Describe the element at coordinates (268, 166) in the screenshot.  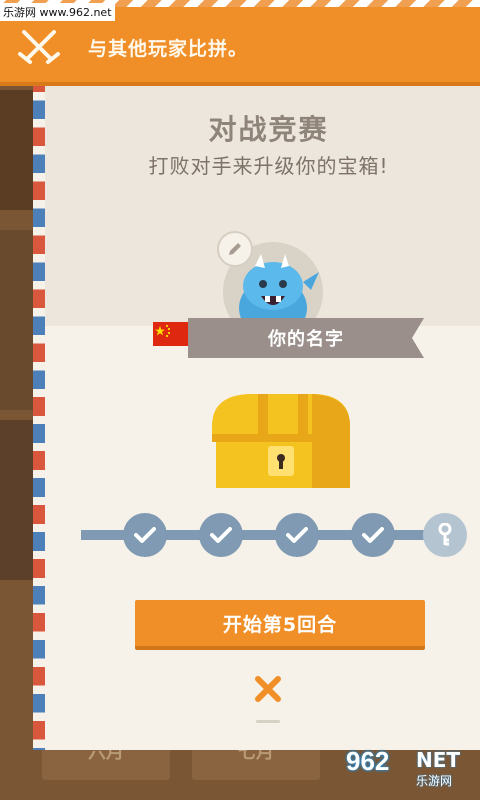
I see `card-subtitle: 打败对手来升级你的宝箱!` at that location.